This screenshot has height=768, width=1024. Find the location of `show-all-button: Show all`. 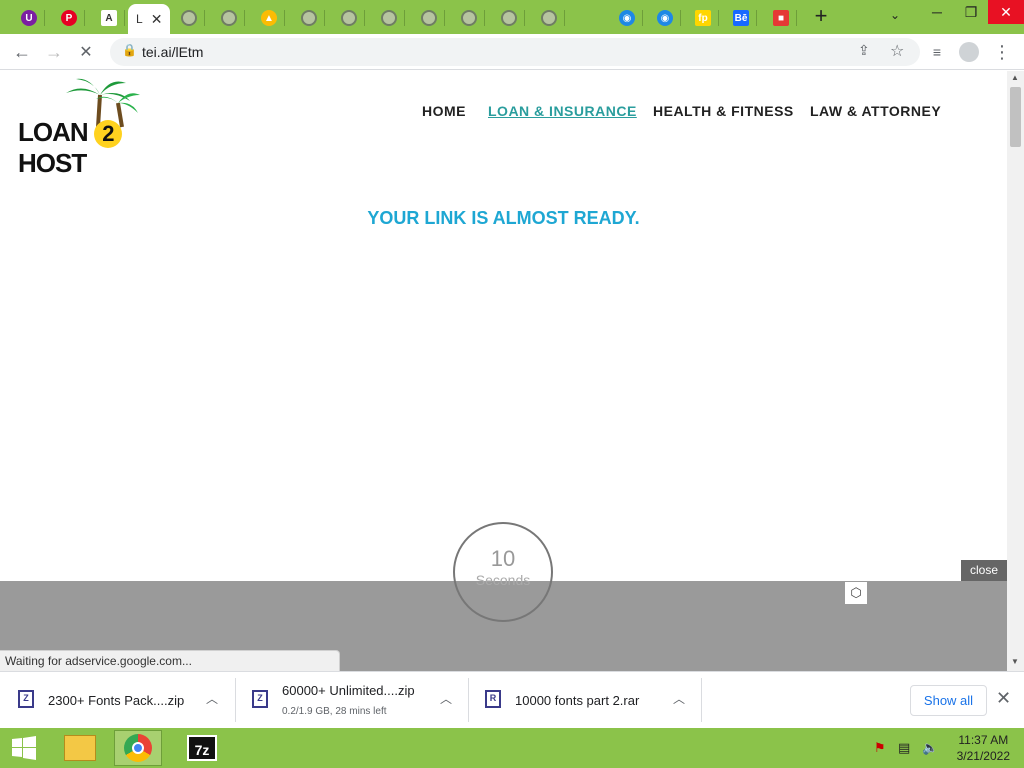

show-all-button: Show all is located at coordinates (948, 700).